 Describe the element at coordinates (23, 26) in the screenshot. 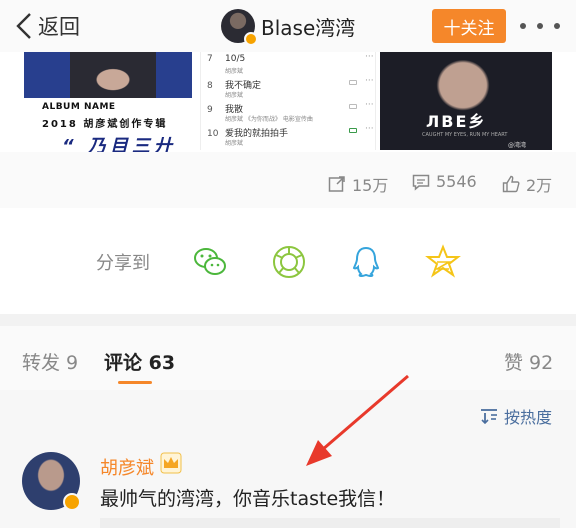

I see `chevron-left-icon` at that location.